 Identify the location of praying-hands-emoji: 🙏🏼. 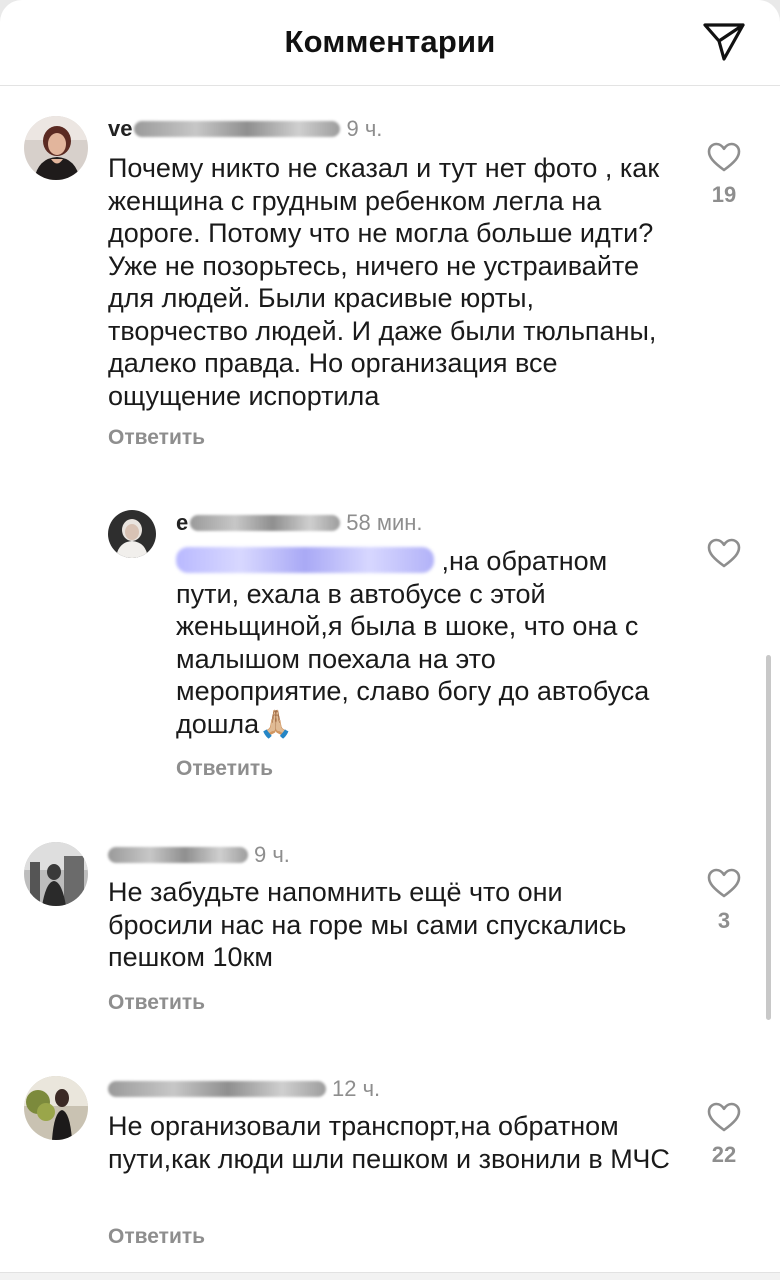
(276, 723).